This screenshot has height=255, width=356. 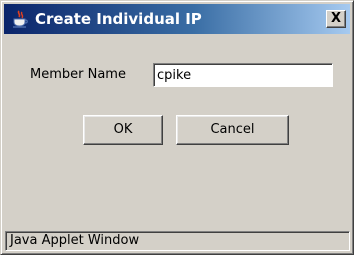 What do you see at coordinates (20, 19) in the screenshot?
I see `java-coffee-cup-icon` at bounding box center [20, 19].